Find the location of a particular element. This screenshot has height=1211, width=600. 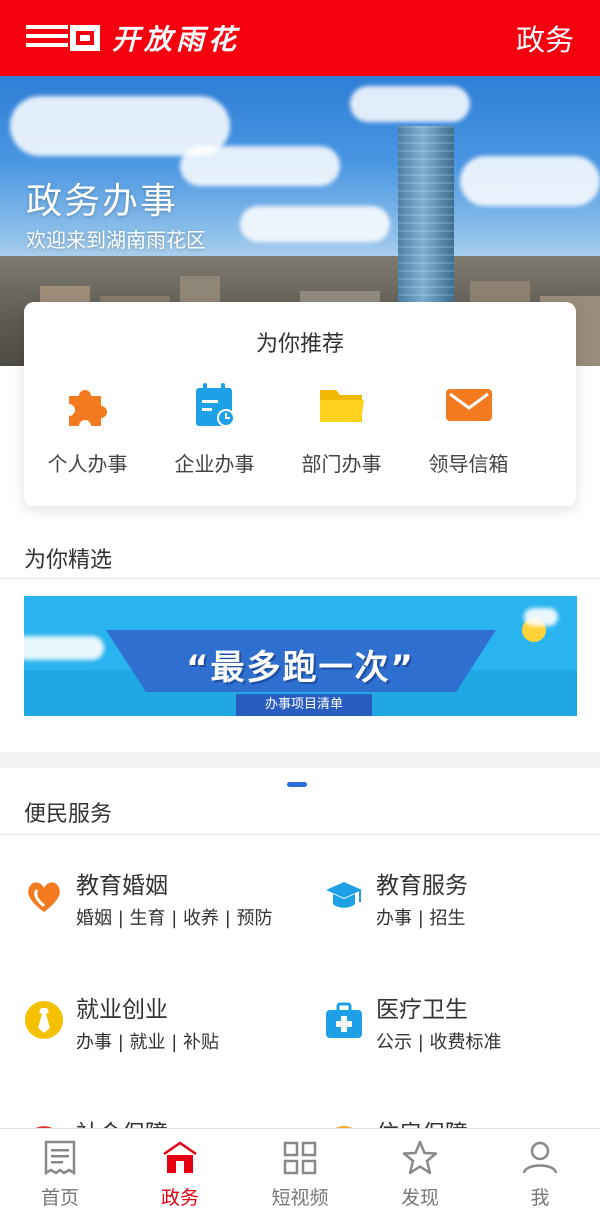

tab-discover: 发现 is located at coordinates (420, 1170).